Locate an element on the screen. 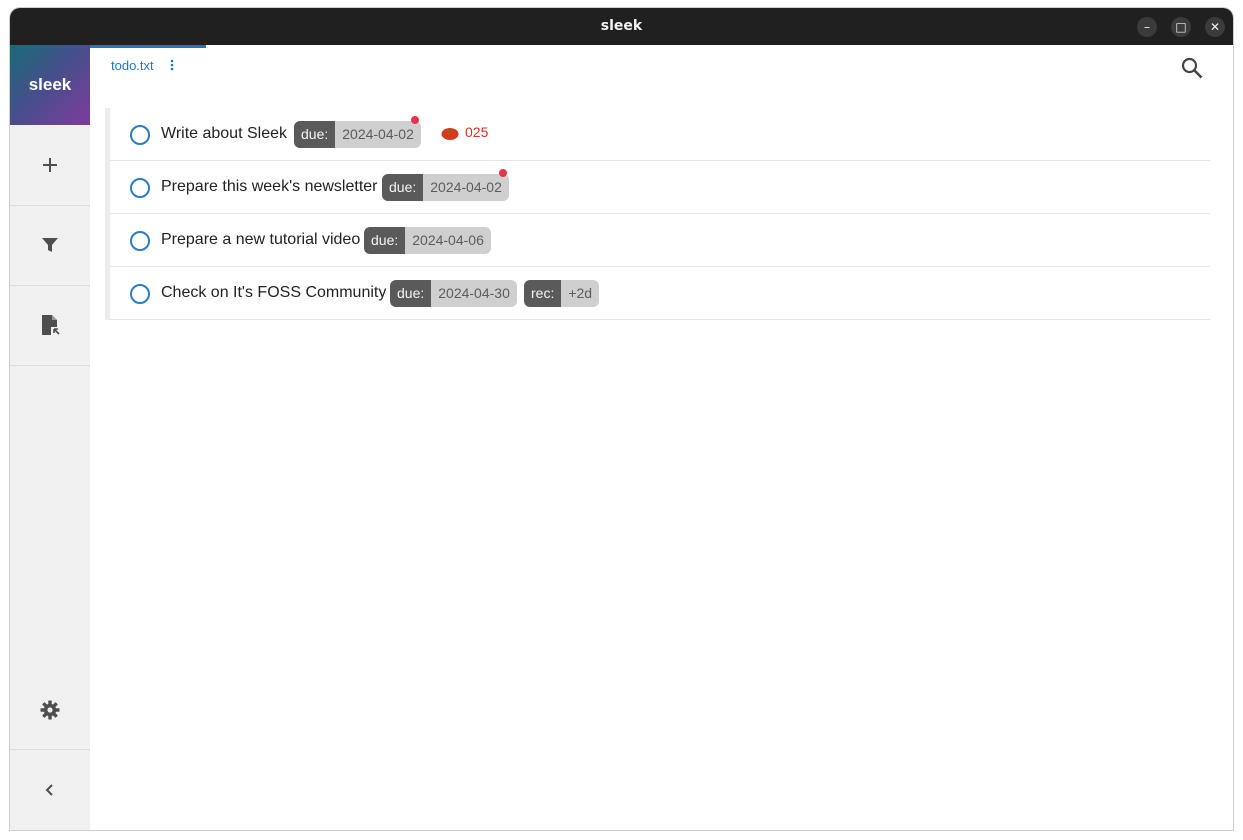 This screenshot has width=1243, height=840. logo-text: sleek is located at coordinates (50, 84).